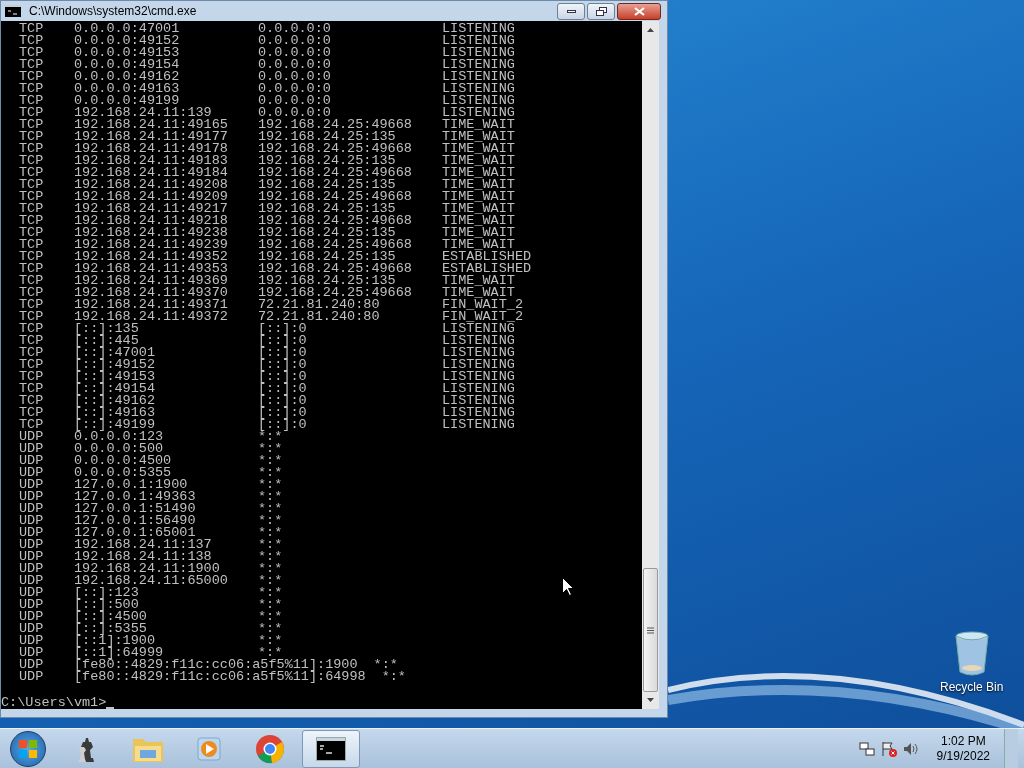 The width and height of the screenshot is (1024, 768). Describe the element at coordinates (114, 425) in the screenshot. I see `local-address-text: [::]:49199` at that location.